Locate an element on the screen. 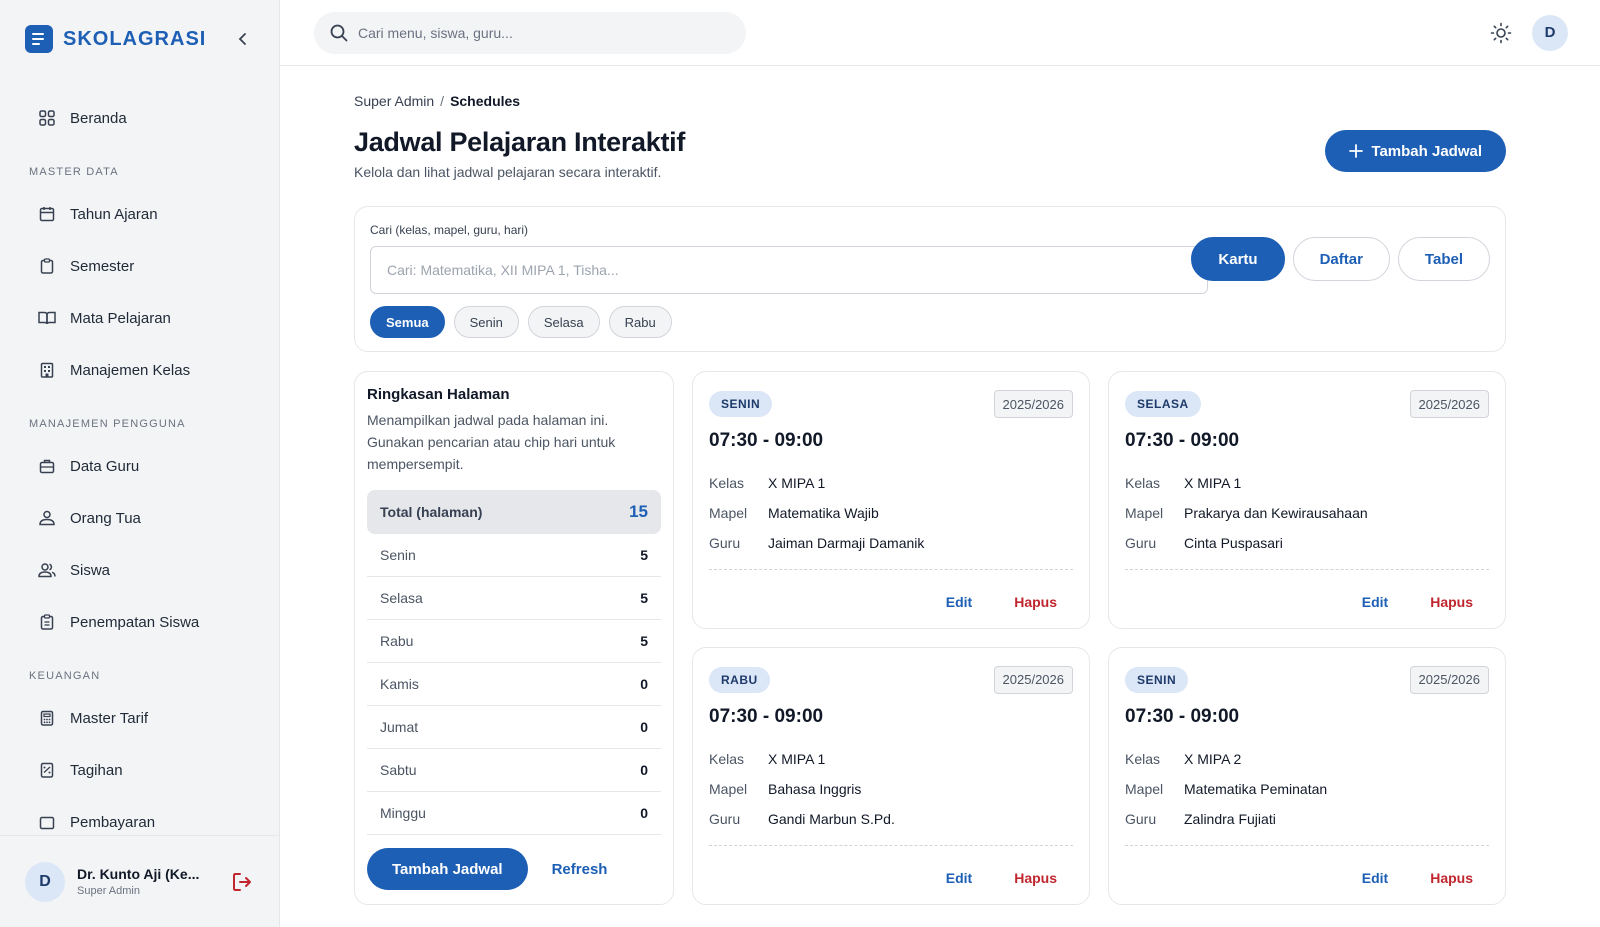  sun-icon is located at coordinates (1501, 32).